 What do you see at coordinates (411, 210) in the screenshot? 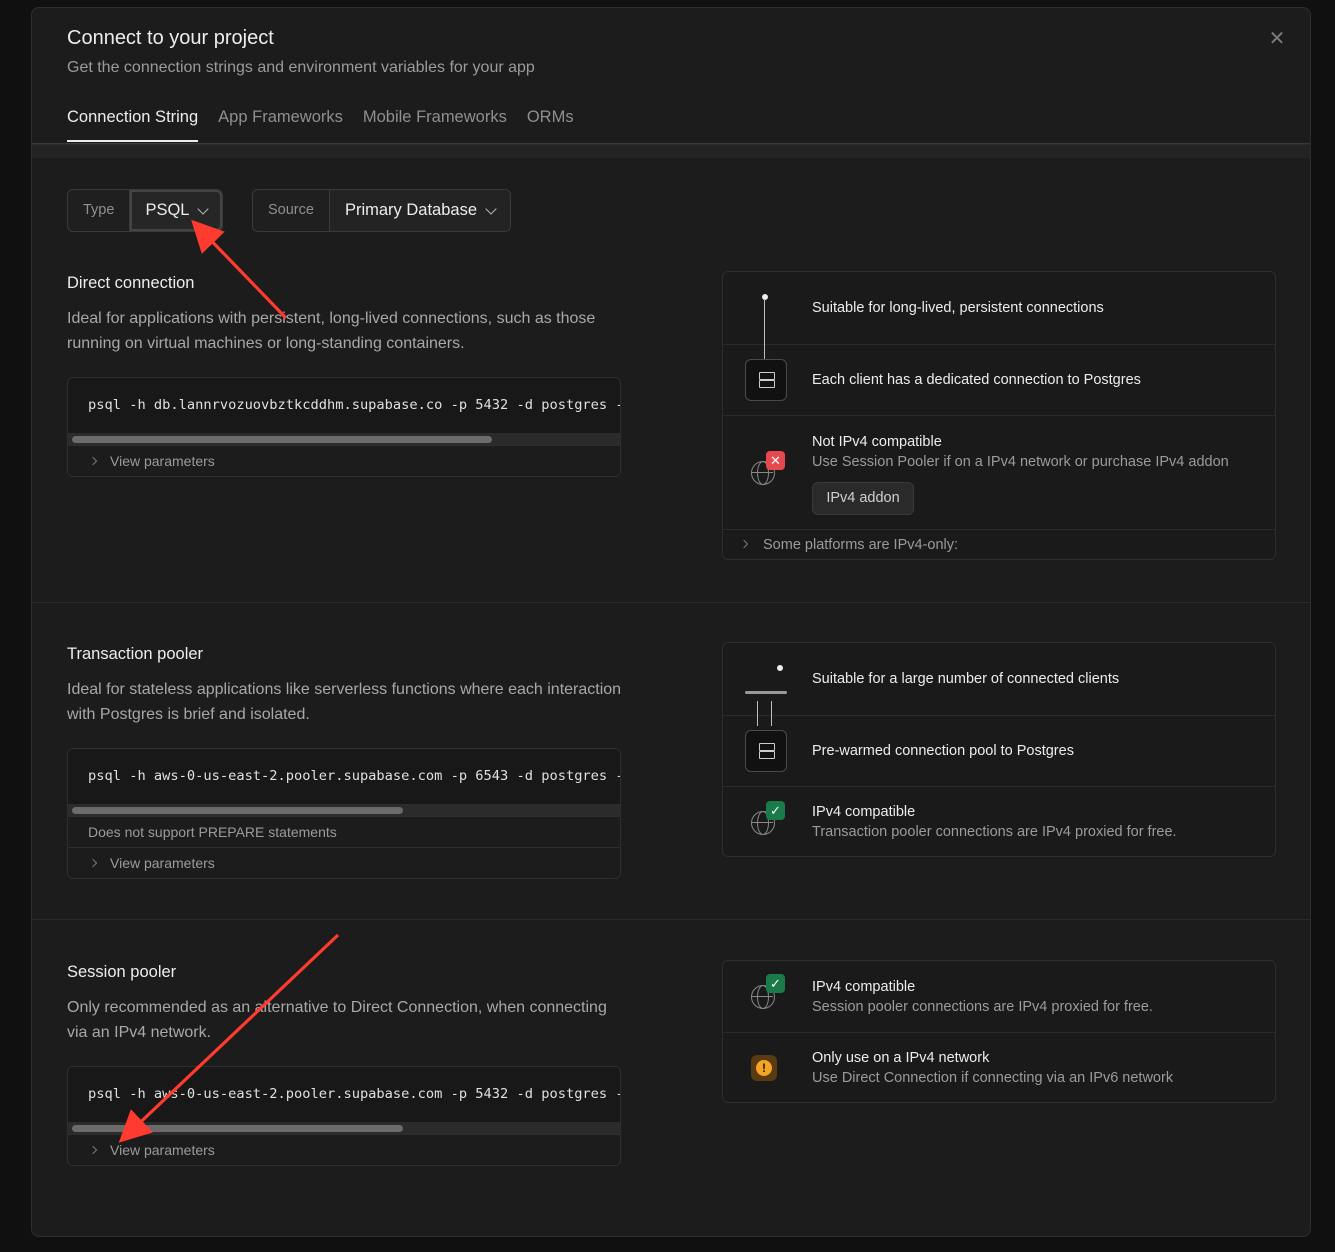
I see `source-value: Primary Database` at bounding box center [411, 210].